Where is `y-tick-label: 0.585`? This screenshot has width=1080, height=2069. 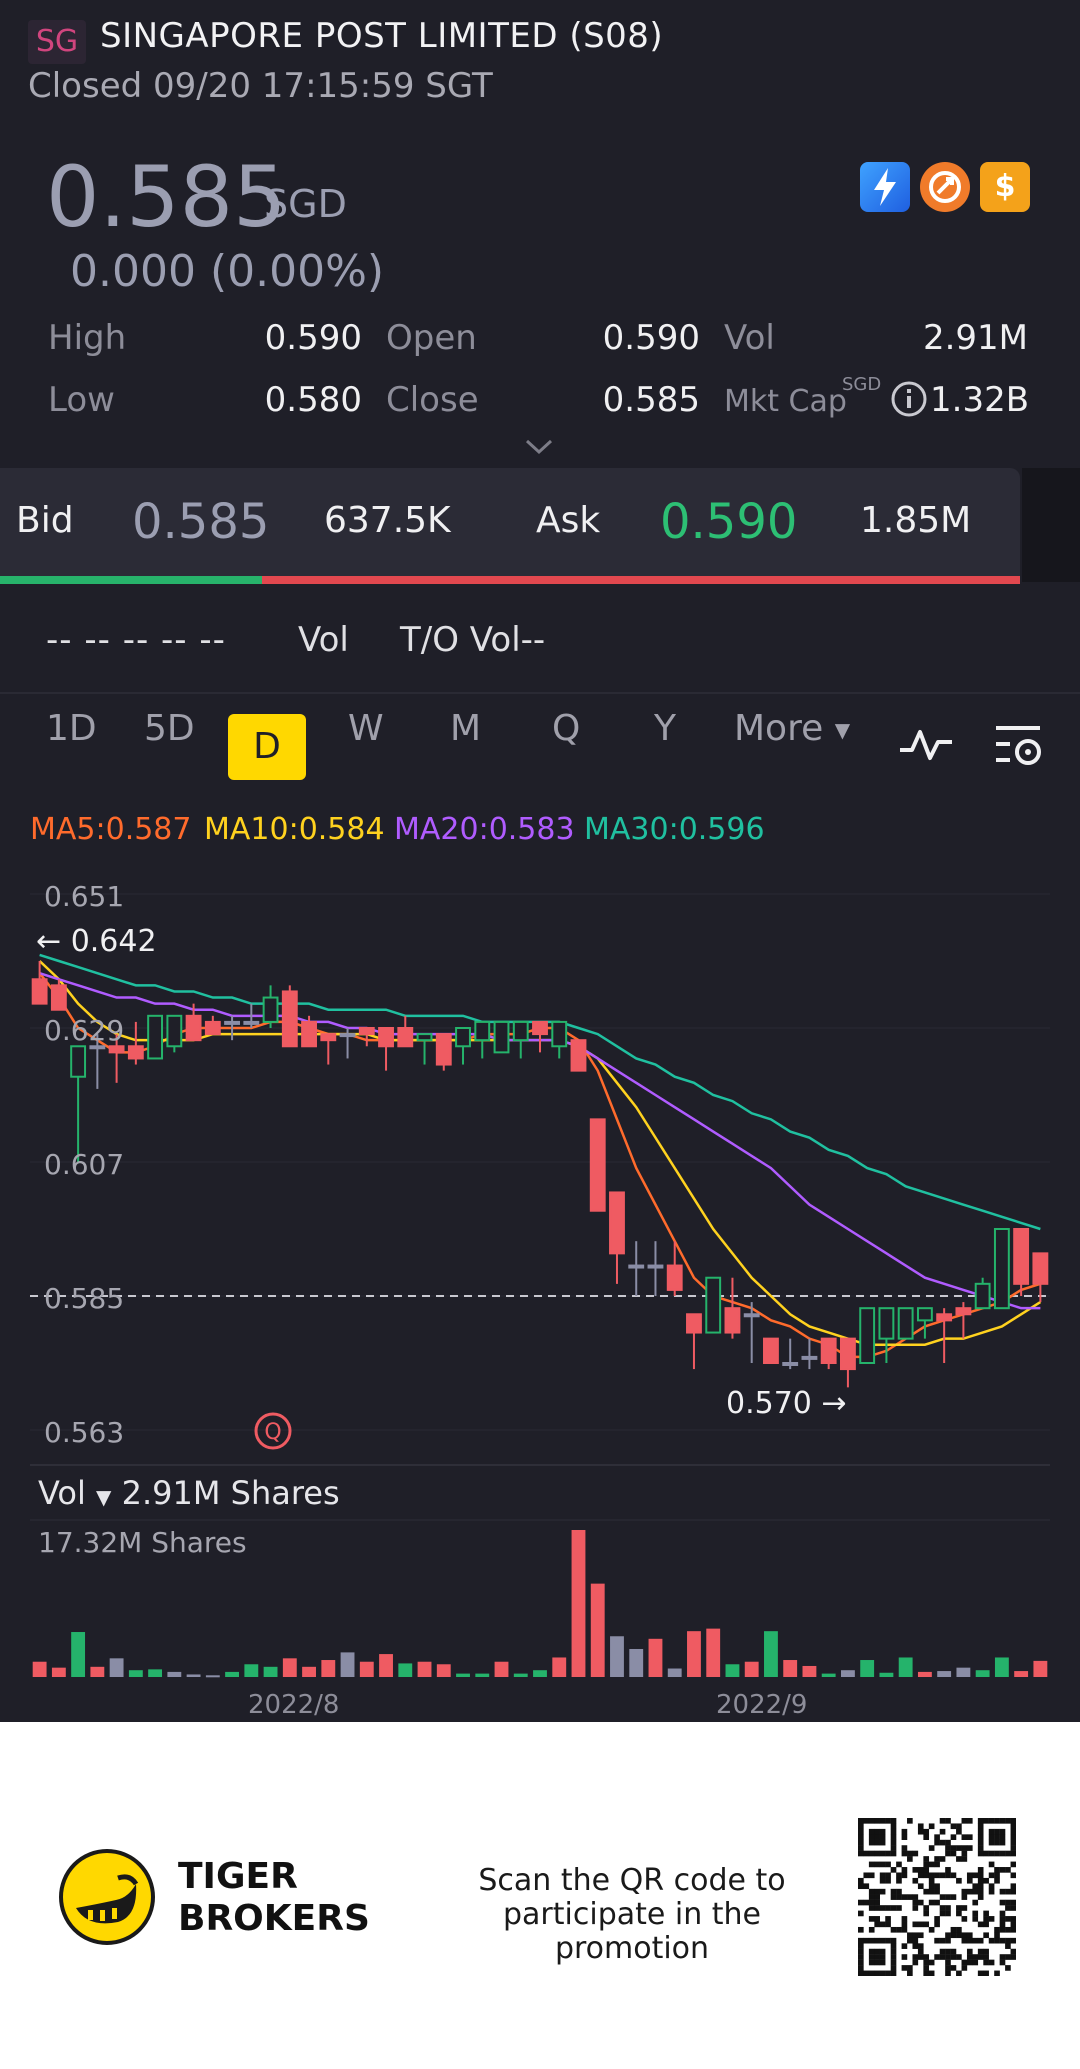 y-tick-label: 0.585 is located at coordinates (84, 1298).